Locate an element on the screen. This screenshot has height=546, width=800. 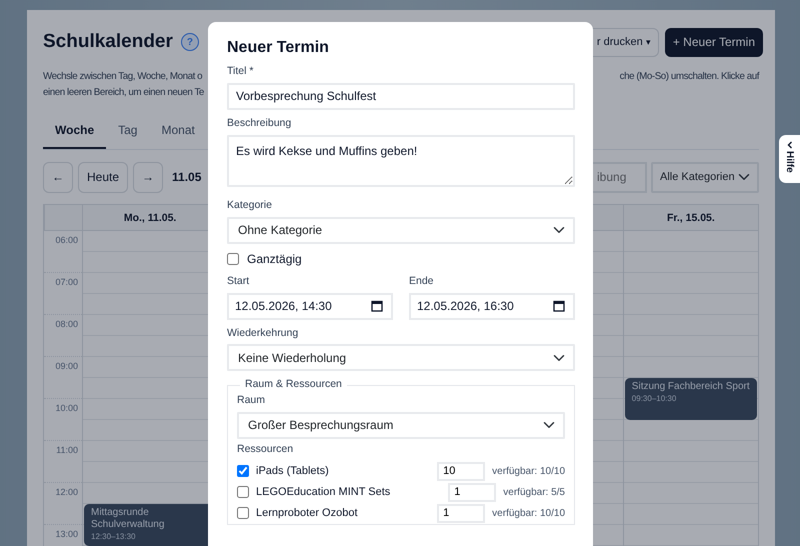
hour-label: 08:00 is located at coordinates (66, 323).